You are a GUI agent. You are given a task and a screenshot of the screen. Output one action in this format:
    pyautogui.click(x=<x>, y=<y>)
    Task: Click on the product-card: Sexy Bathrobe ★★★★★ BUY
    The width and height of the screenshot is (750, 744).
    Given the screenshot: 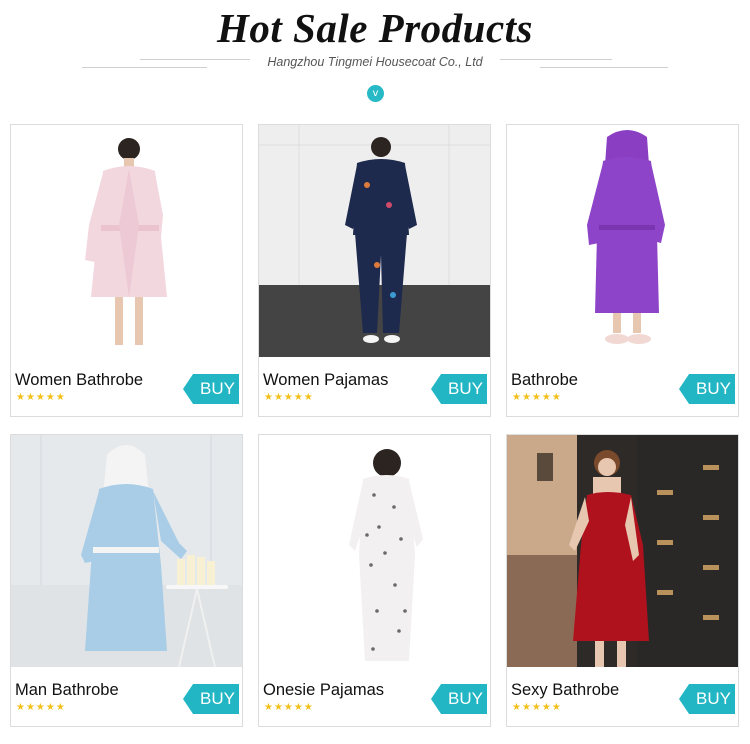 What is the action you would take?
    pyautogui.click(x=622, y=580)
    